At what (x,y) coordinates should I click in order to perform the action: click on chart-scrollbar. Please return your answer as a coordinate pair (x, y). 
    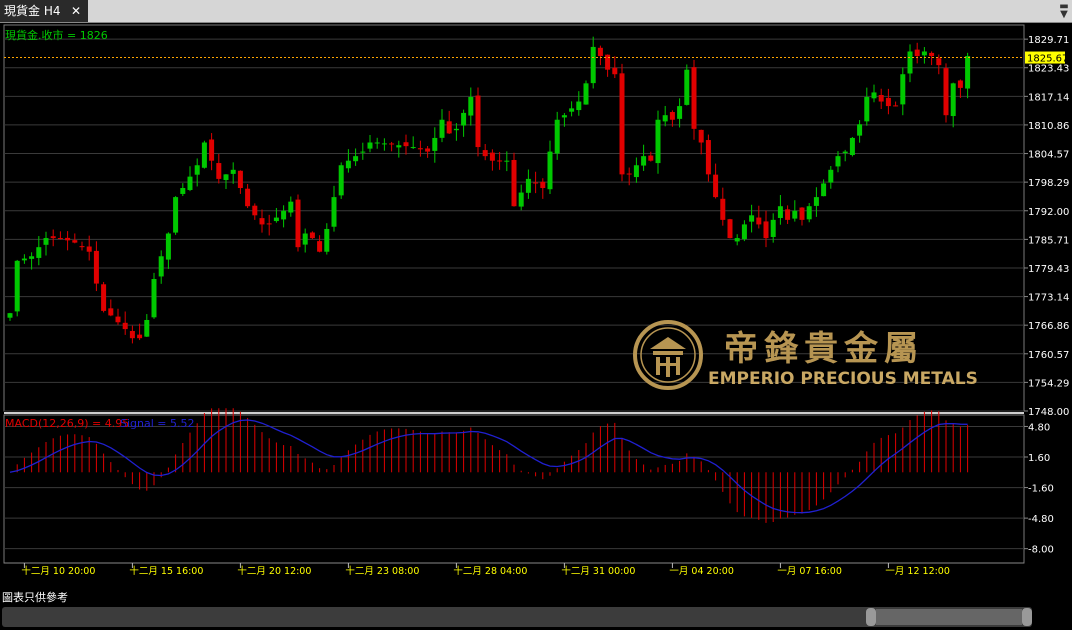
    Looking at the image, I should click on (536, 617).